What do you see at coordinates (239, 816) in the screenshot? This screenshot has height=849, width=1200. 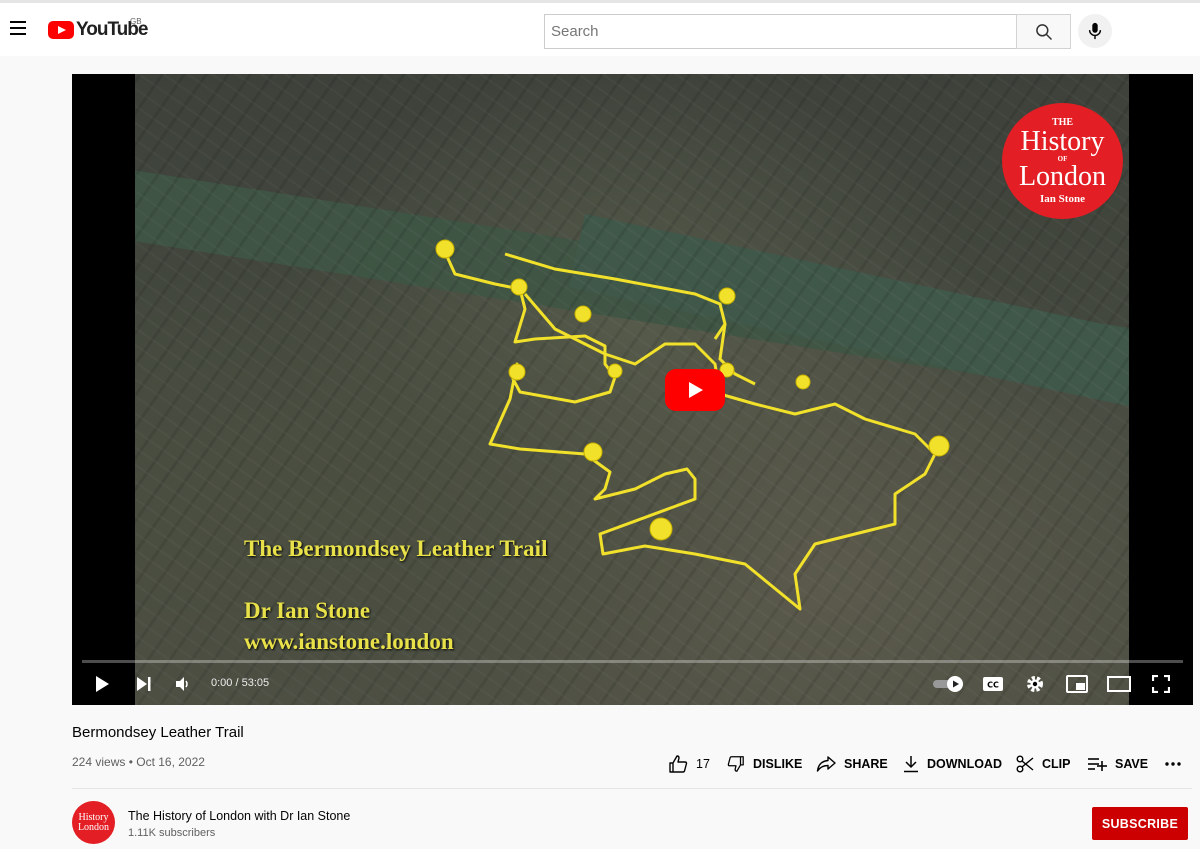 I see `channel-name: The History of London with Dr Ian Stone` at bounding box center [239, 816].